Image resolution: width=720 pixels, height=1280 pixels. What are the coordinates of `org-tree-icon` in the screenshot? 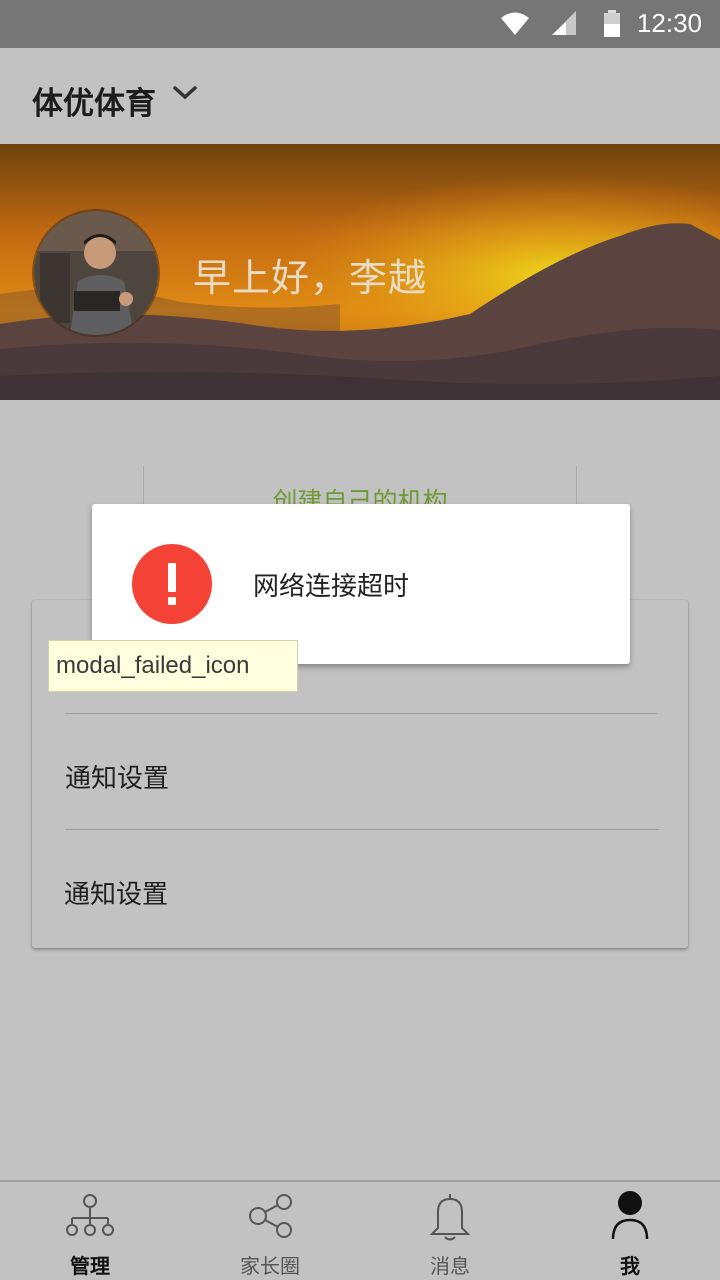 It's located at (90, 1215).